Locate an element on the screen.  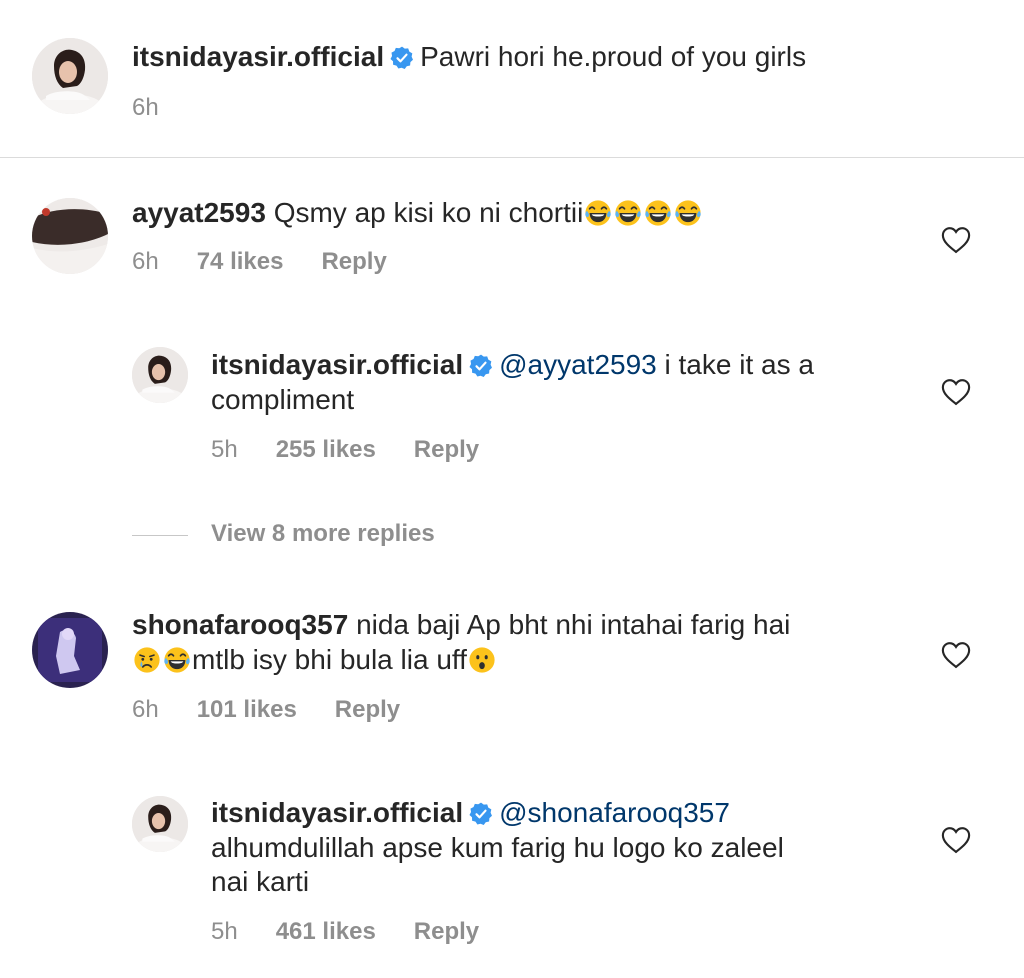
comment-body: nida baji Ap bht nhi intahai farig hai is located at coordinates (573, 624).